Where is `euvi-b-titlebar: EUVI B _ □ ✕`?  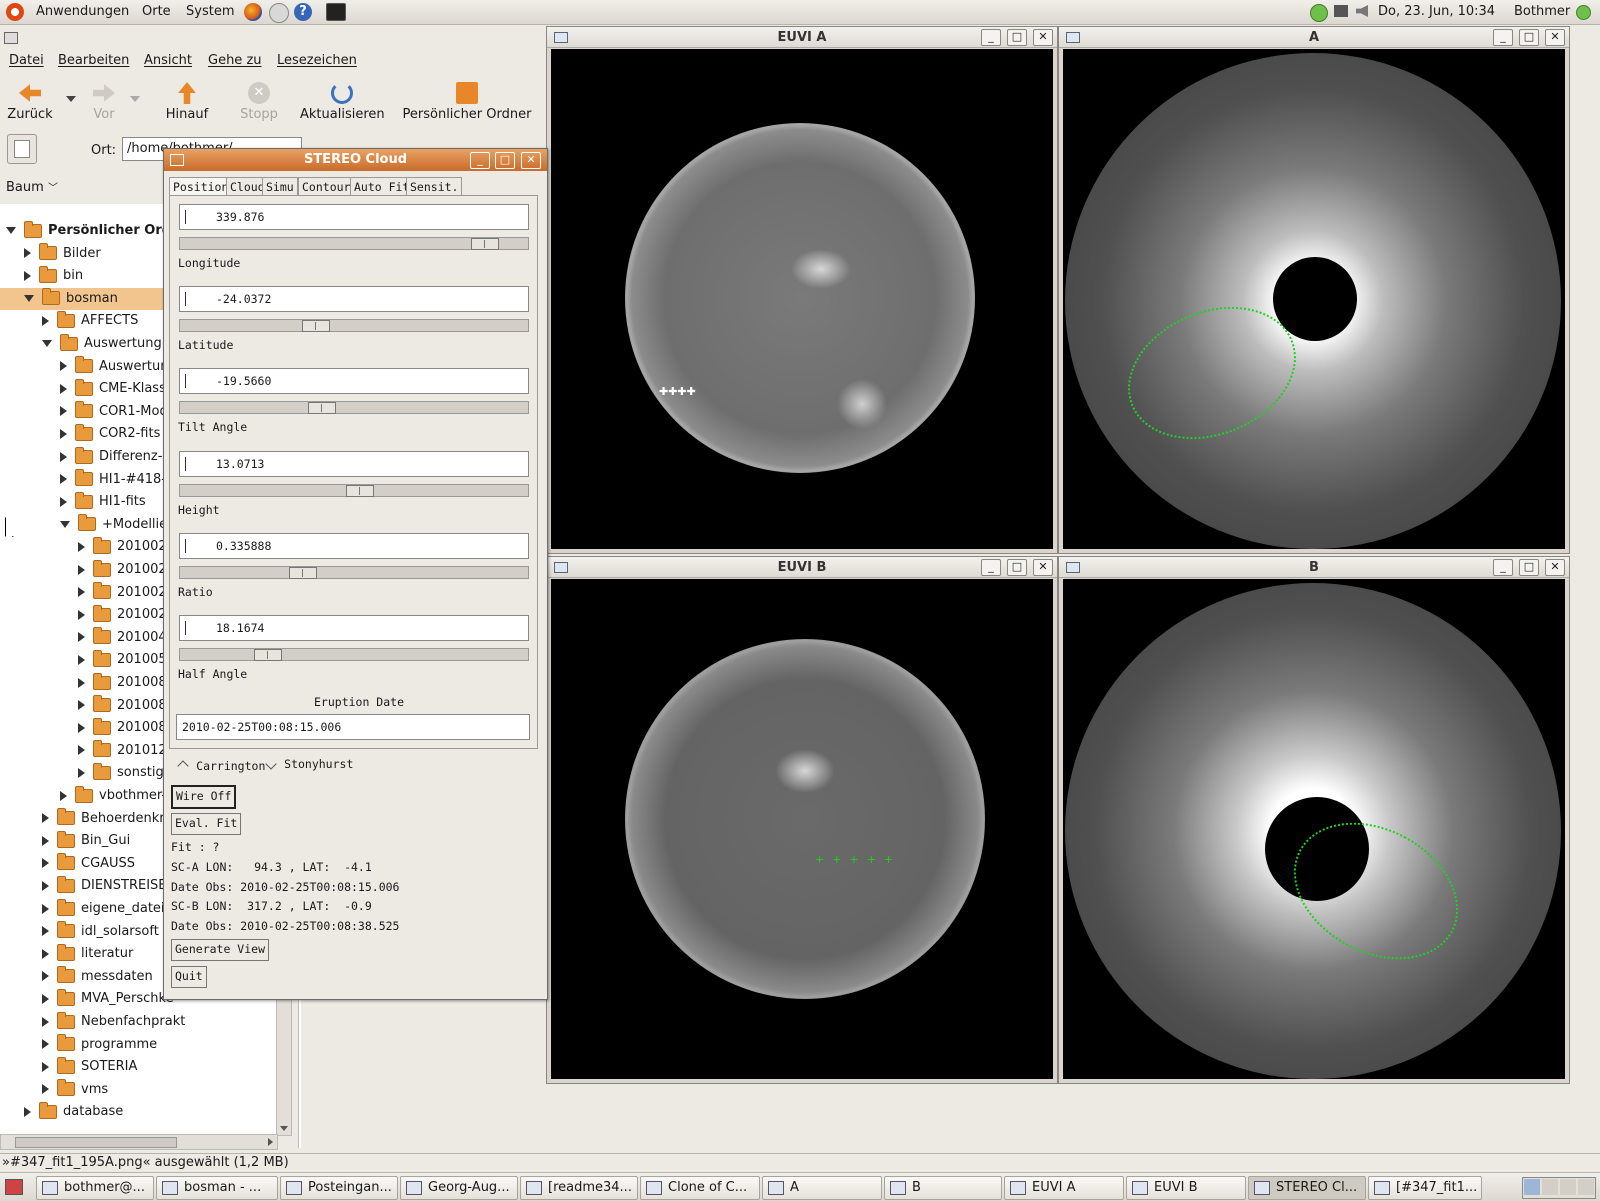
euvi-b-titlebar: EUVI B _ □ ✕ is located at coordinates (802, 567).